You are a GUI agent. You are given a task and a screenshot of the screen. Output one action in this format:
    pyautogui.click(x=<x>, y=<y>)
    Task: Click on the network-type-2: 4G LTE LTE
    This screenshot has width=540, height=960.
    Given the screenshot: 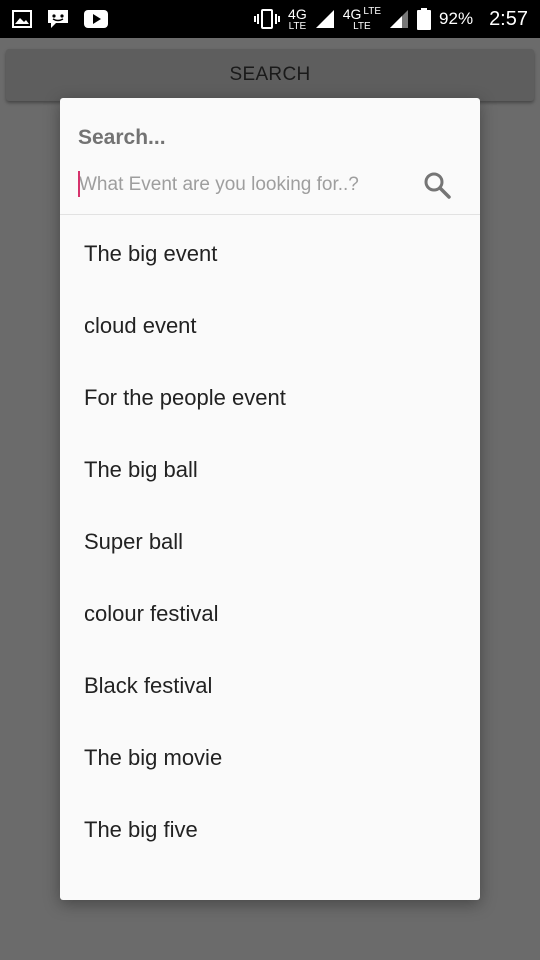 What is the action you would take?
    pyautogui.click(x=362, y=18)
    